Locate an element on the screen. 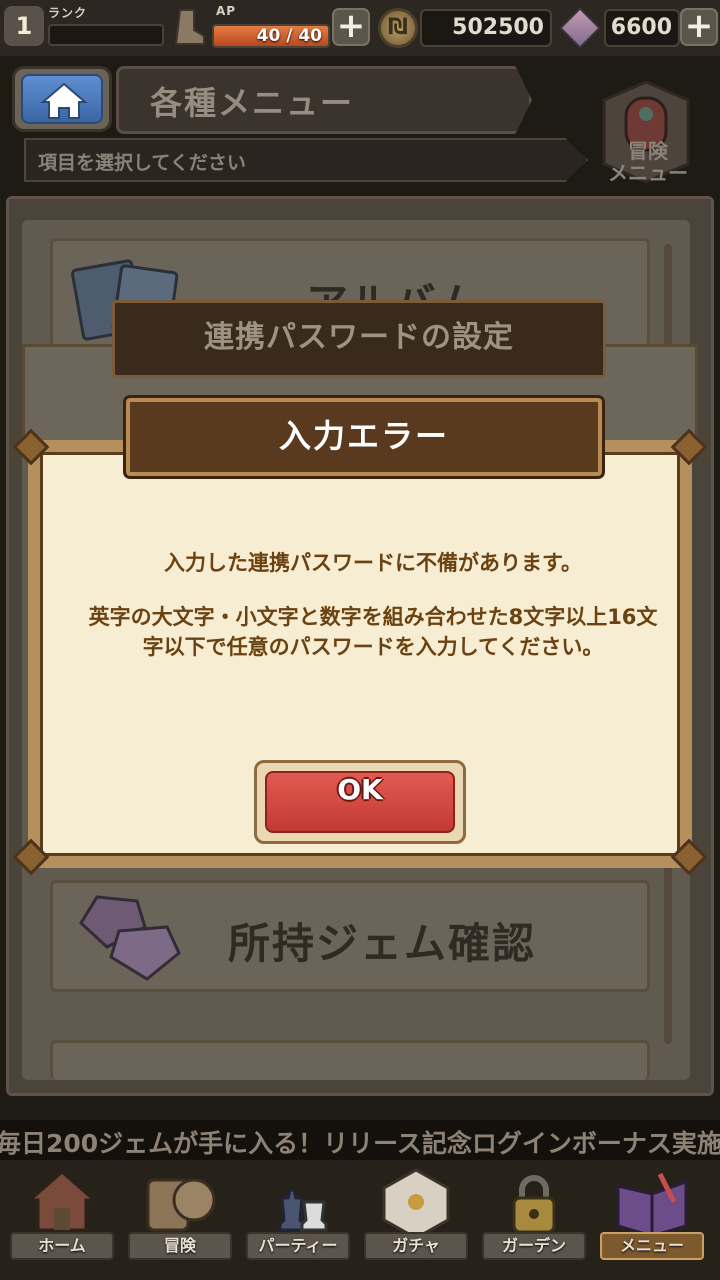  password-settings-title: 連携パスワードの設定 is located at coordinates (359, 337).